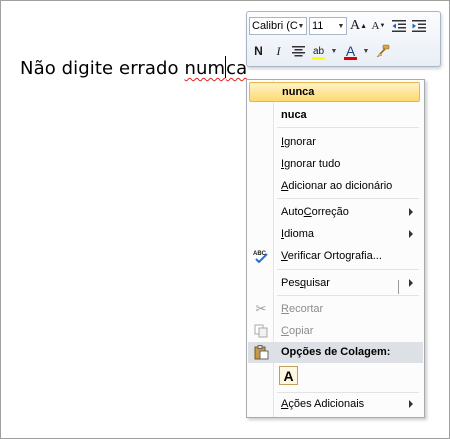 The width and height of the screenshot is (450, 439). Describe the element at coordinates (305, 283) in the screenshot. I see `menu-item-label: Pesquisar` at that location.